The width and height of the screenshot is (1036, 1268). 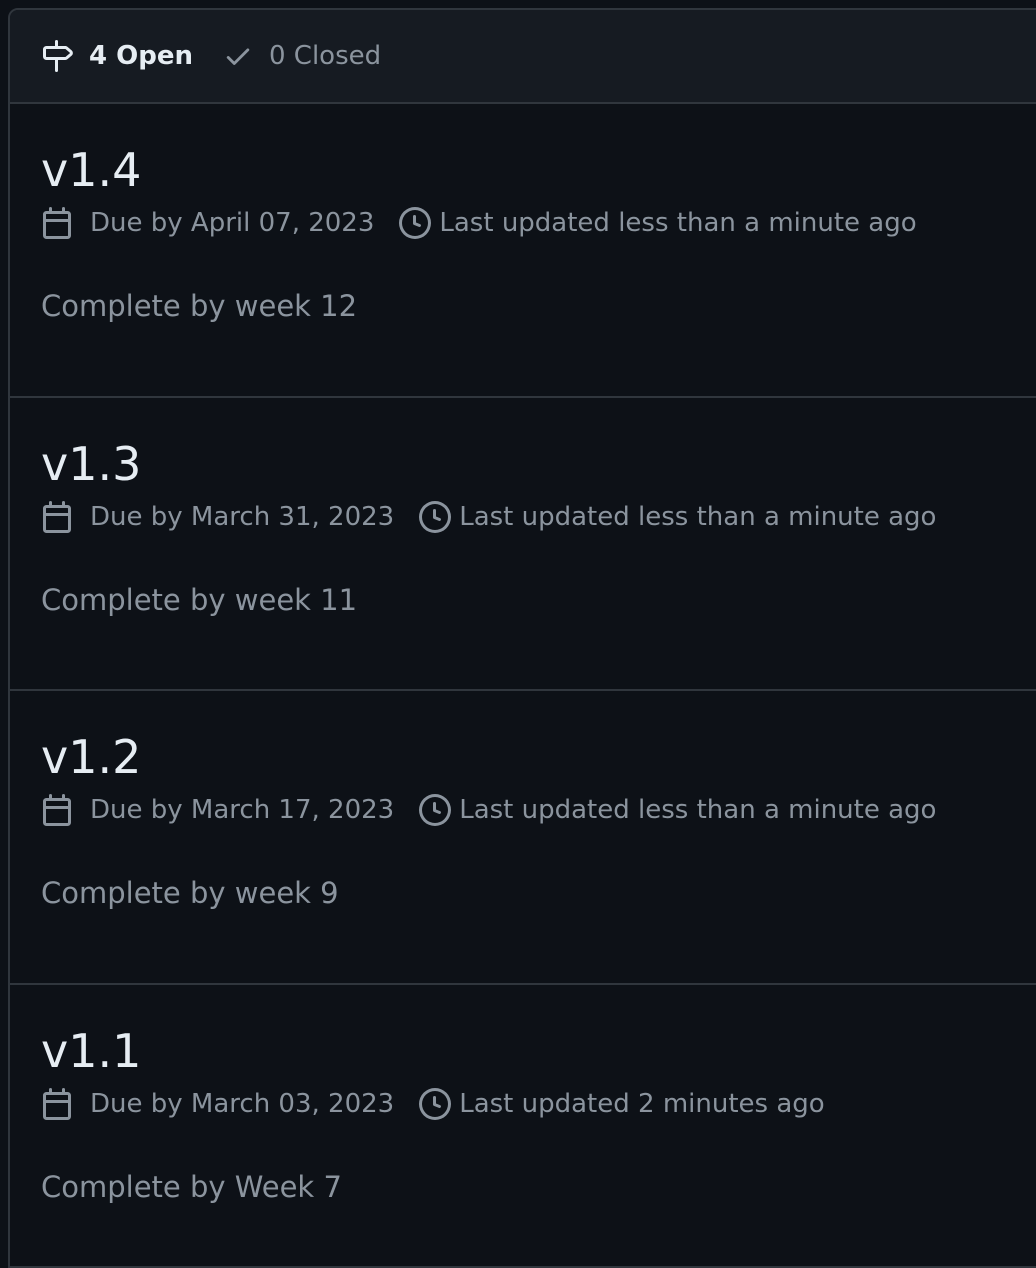 I want to click on milestone-title-link: v1.3, so click(x=91, y=464).